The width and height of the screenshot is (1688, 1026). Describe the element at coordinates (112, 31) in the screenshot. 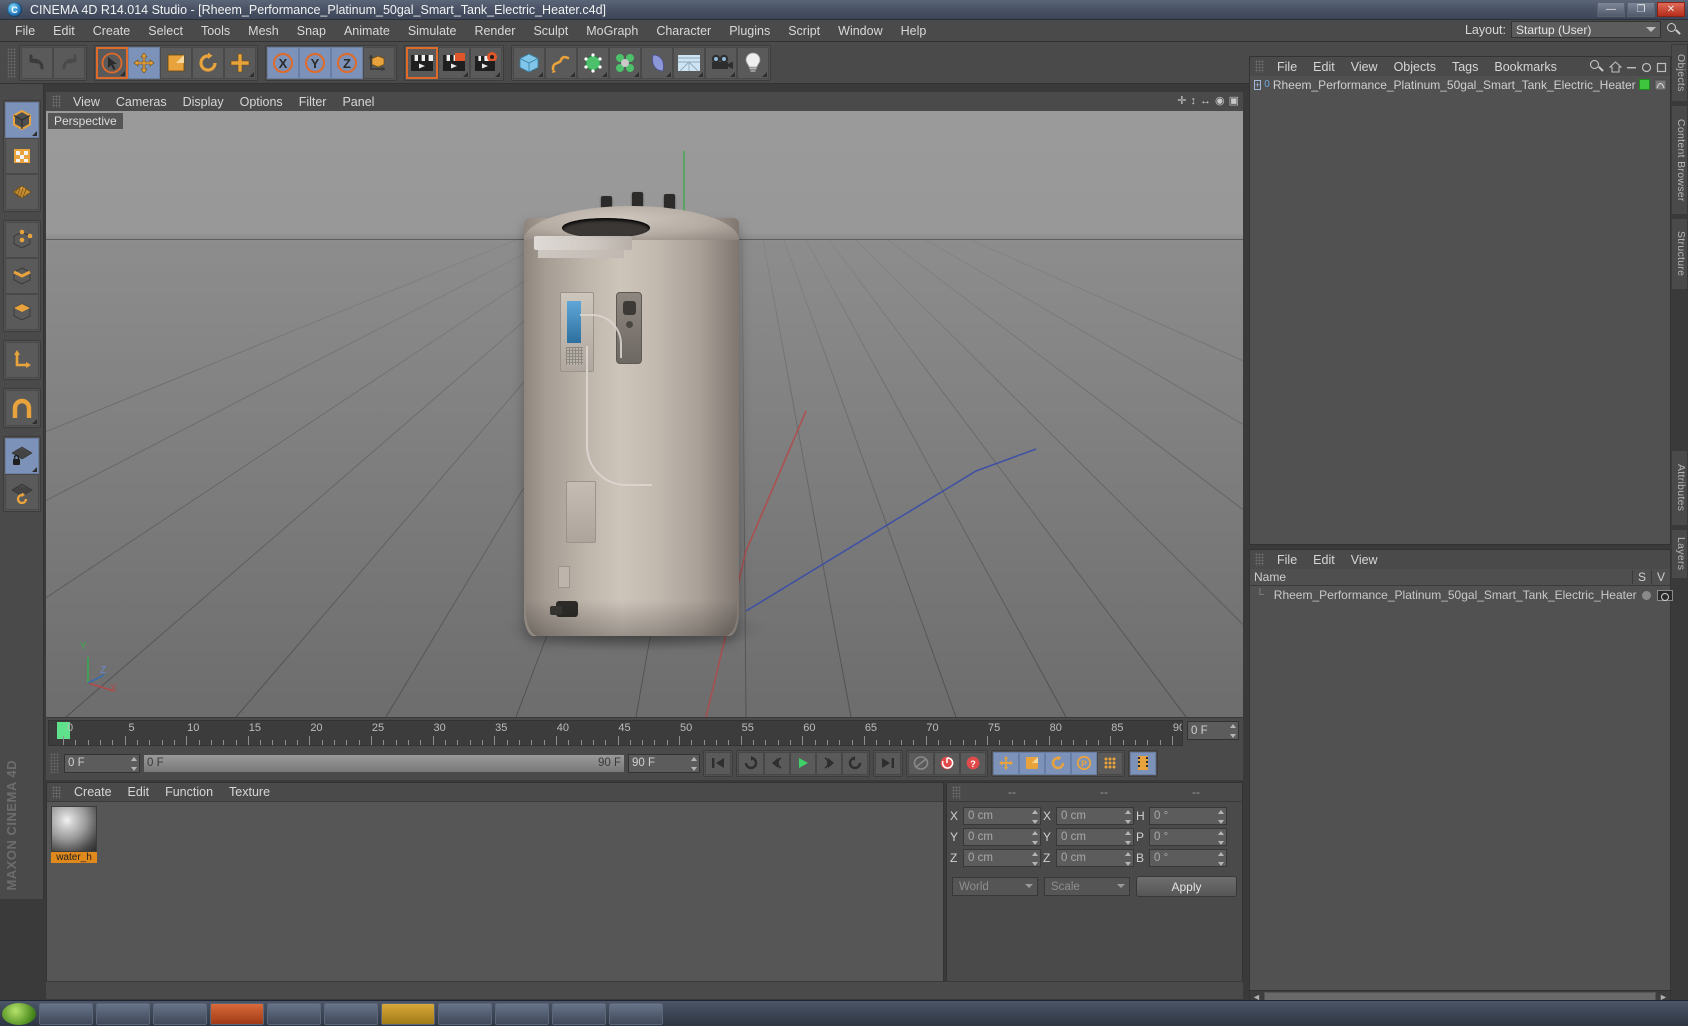

I see `menu-create: Create` at that location.